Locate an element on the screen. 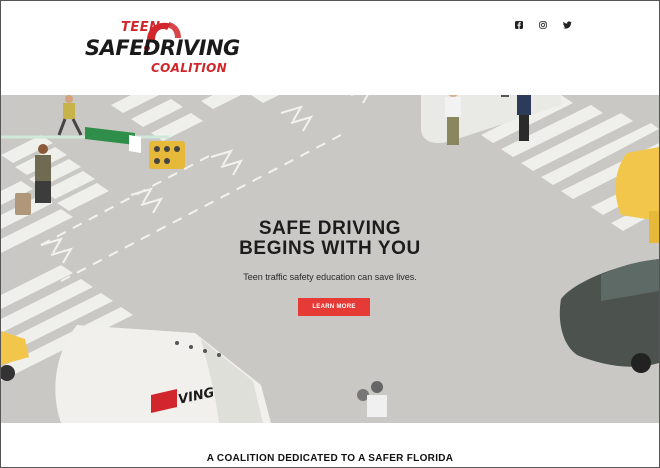 This screenshot has width=660, height=468. section-title: A COALITION DEDICATED TO A SAFER FLORIDA is located at coordinates (330, 458).